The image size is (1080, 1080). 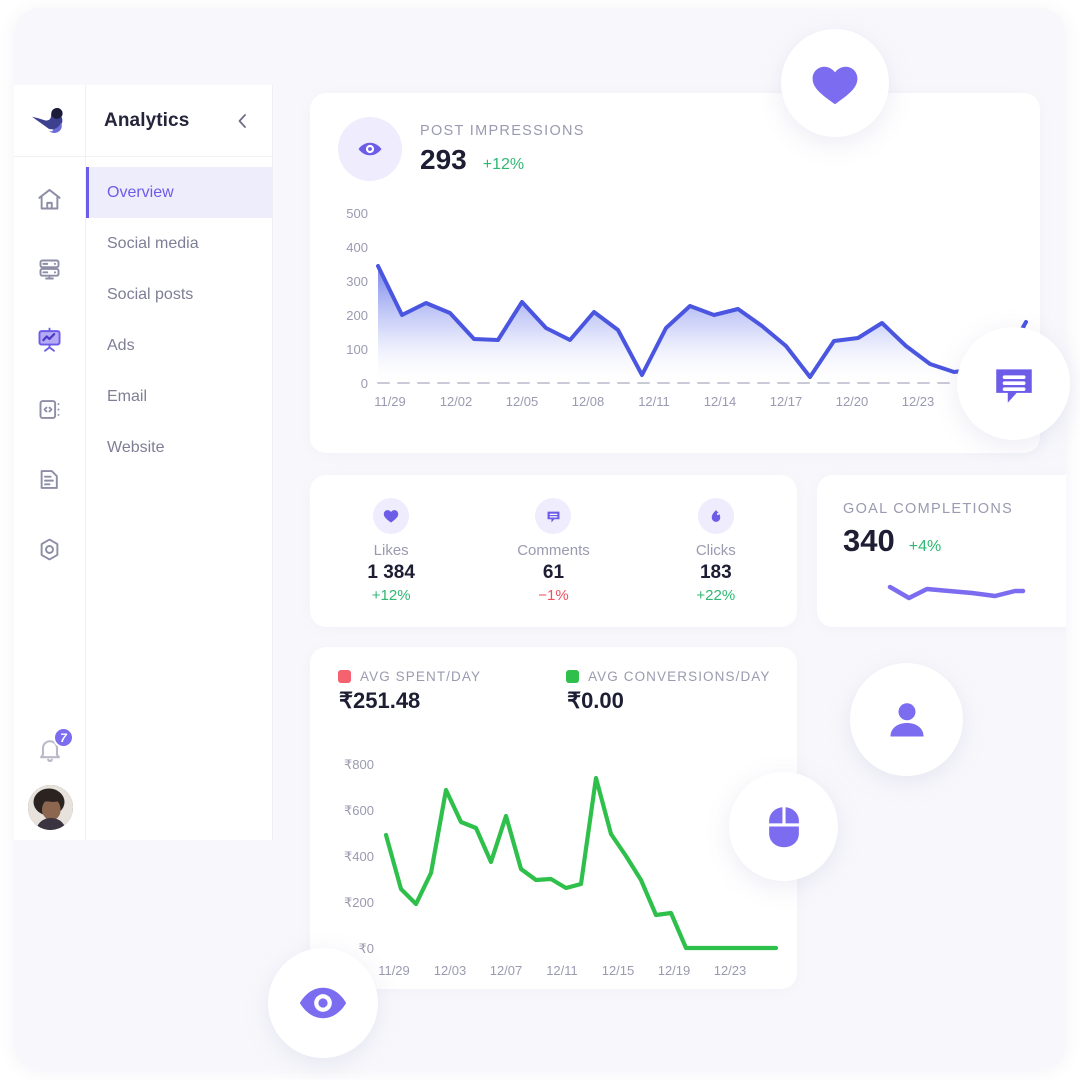 I want to click on goal-value: 340, so click(x=869, y=540).